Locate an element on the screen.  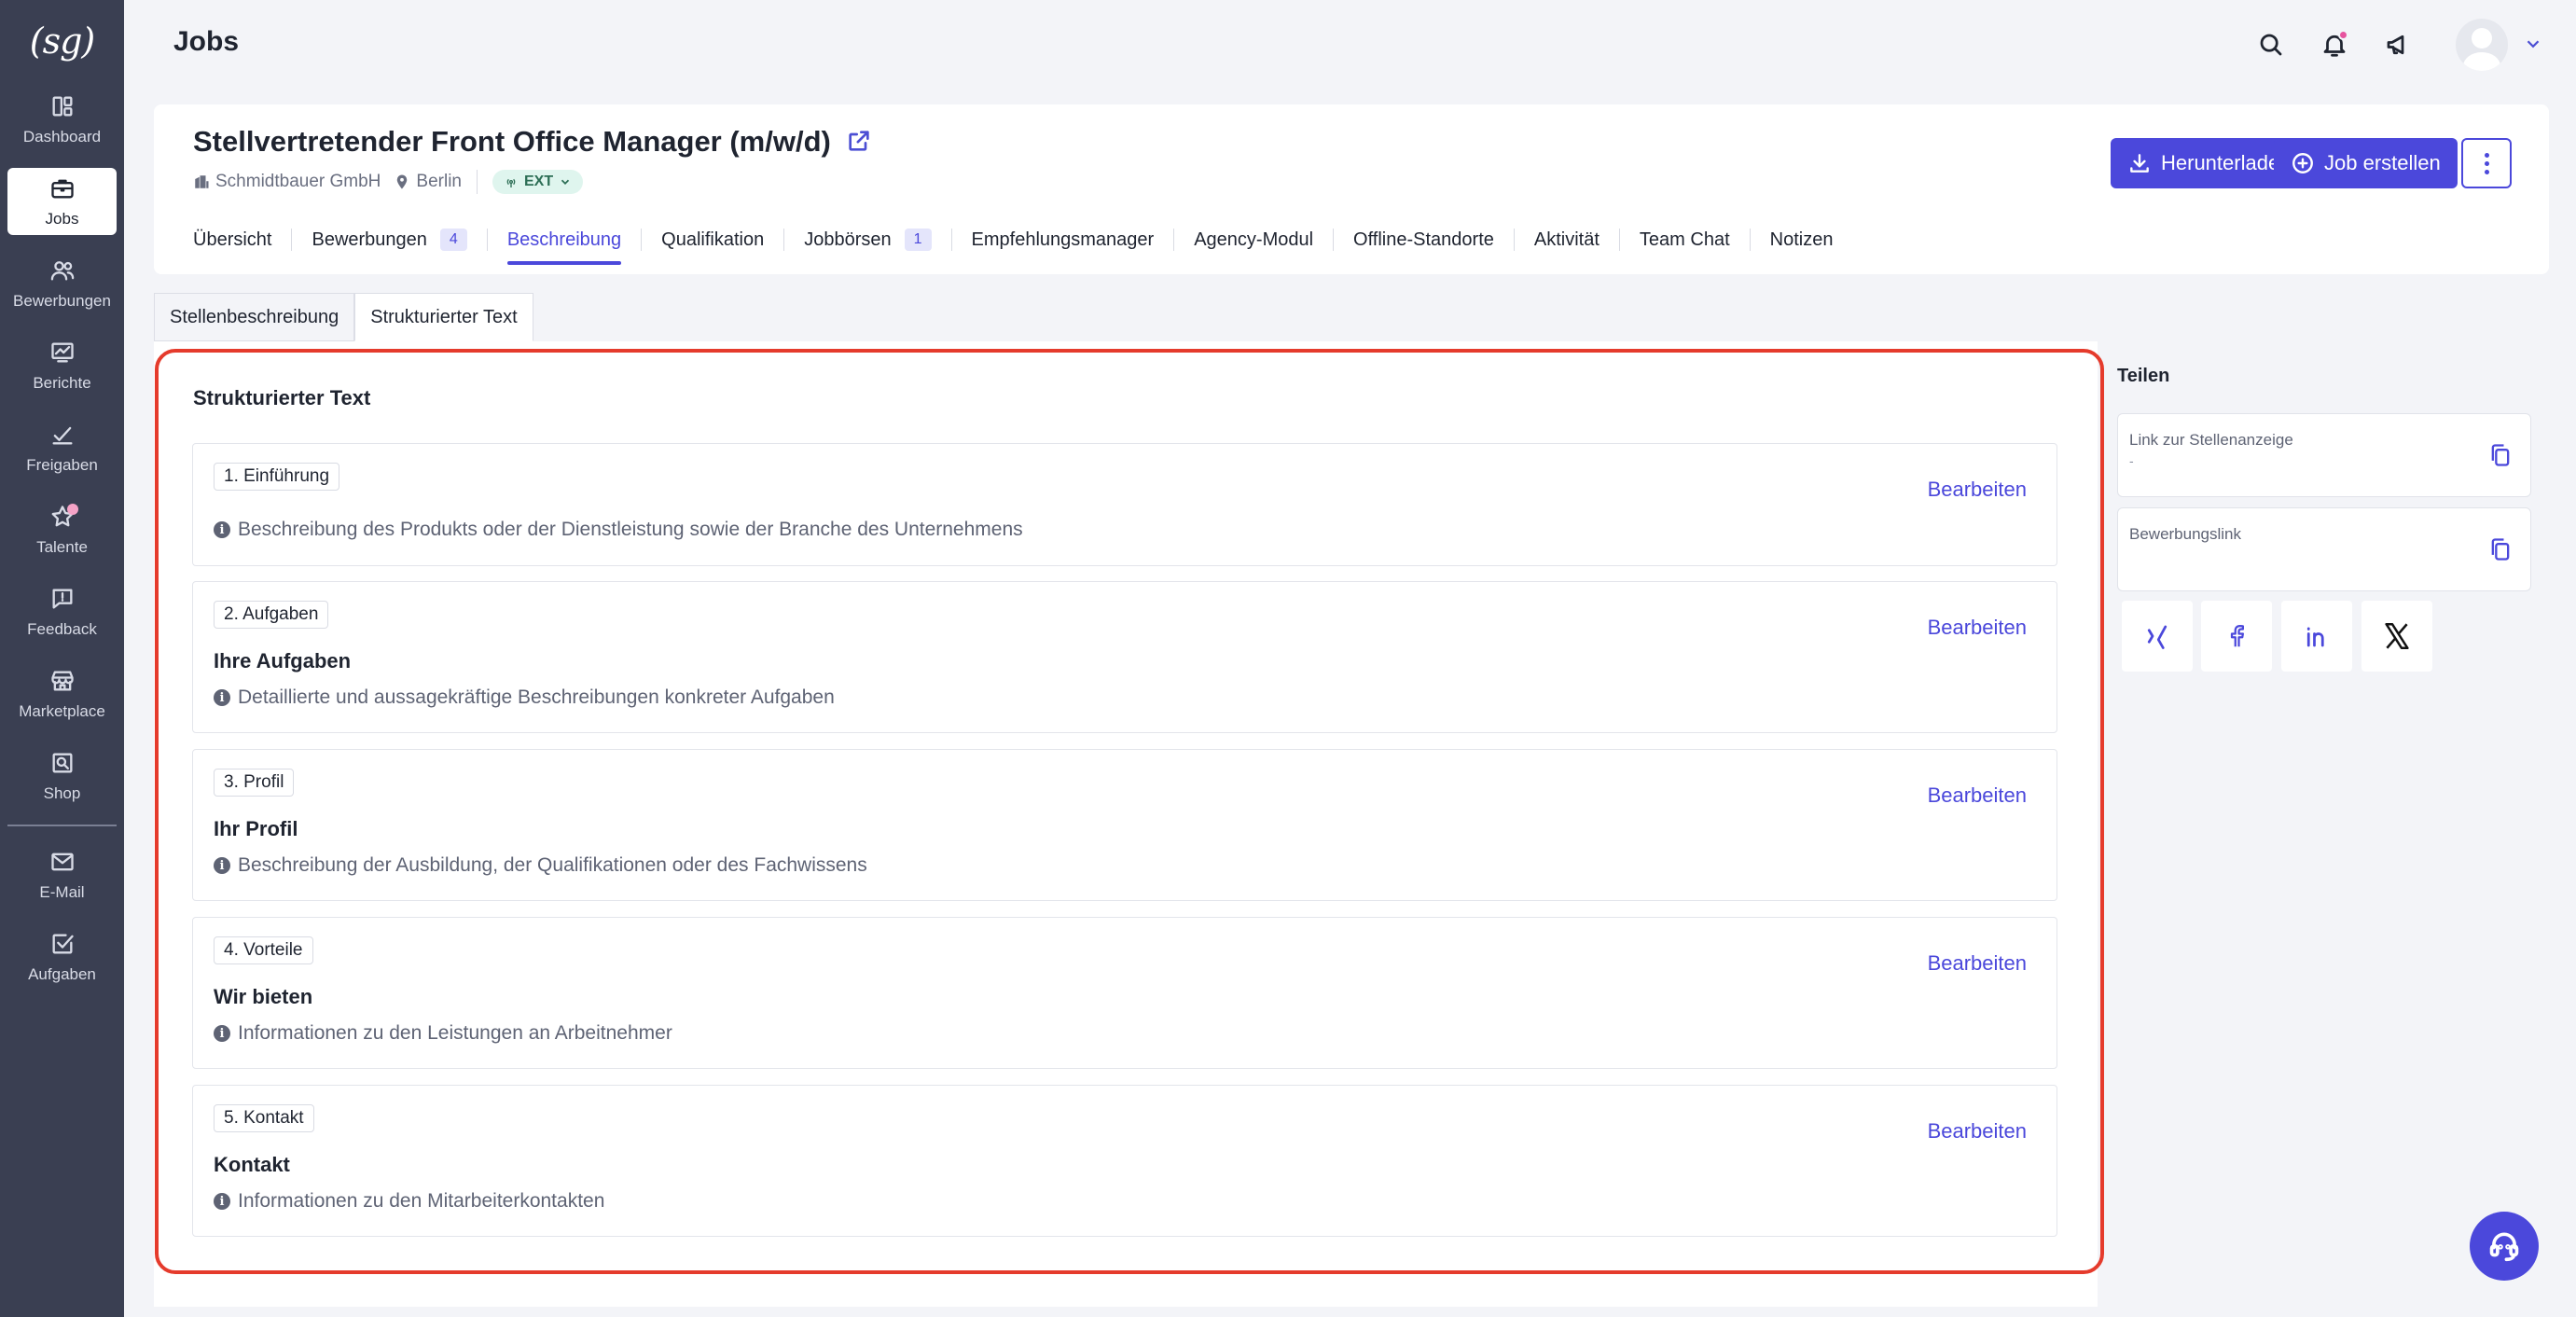
app-logo: (sg) is located at coordinates (62, 41).